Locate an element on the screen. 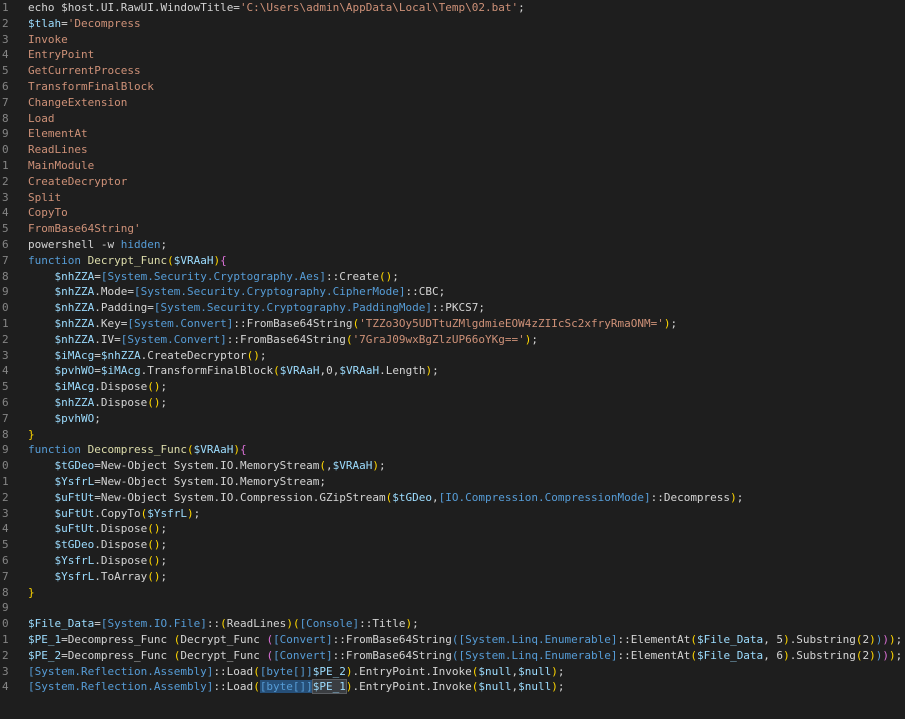 This screenshot has height=719, width=905. line-number: 5 is located at coordinates (5, 387).